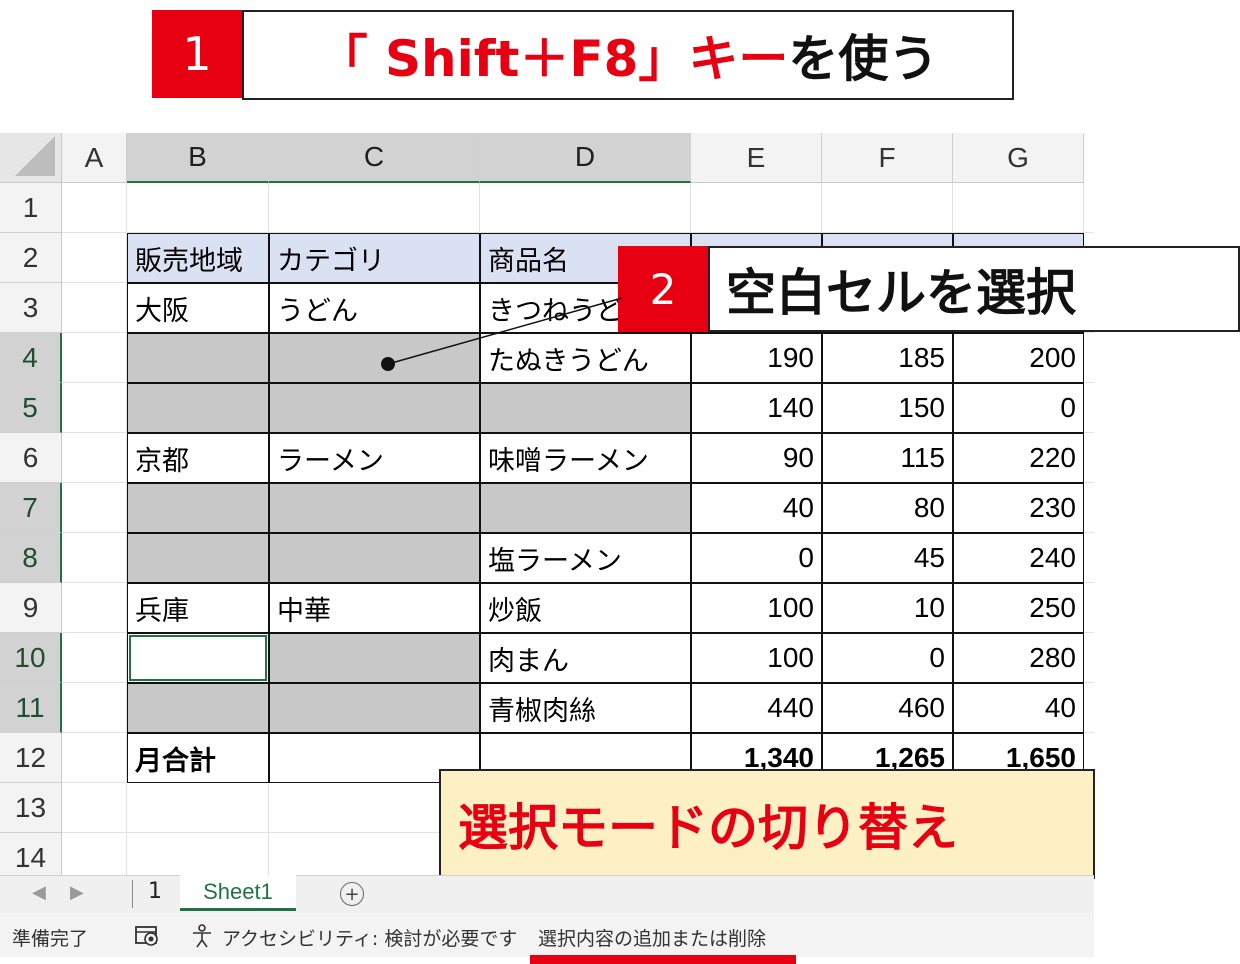 This screenshot has width=1240, height=964. What do you see at coordinates (708, 828) in the screenshot?
I see `speech-bubble-text: 選択モードの切り替え` at bounding box center [708, 828].